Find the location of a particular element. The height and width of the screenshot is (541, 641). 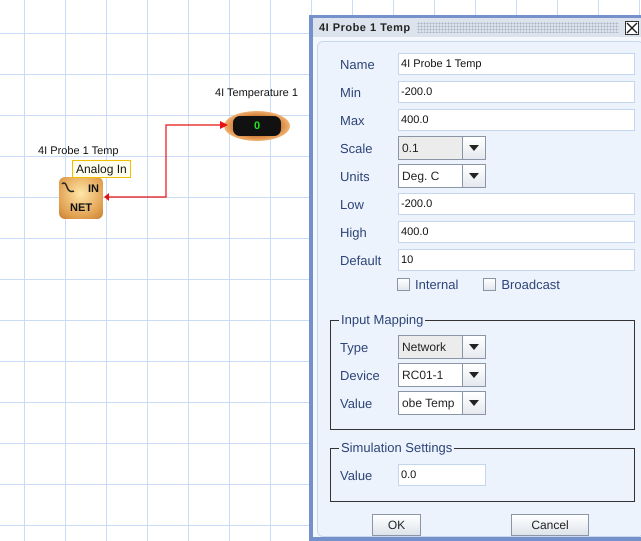

field-label: Scale is located at coordinates (357, 148).